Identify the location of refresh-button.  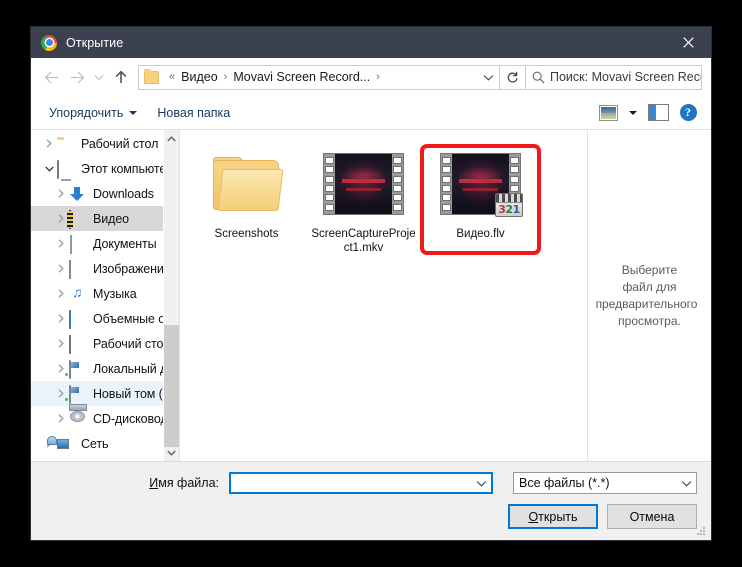
(513, 77).